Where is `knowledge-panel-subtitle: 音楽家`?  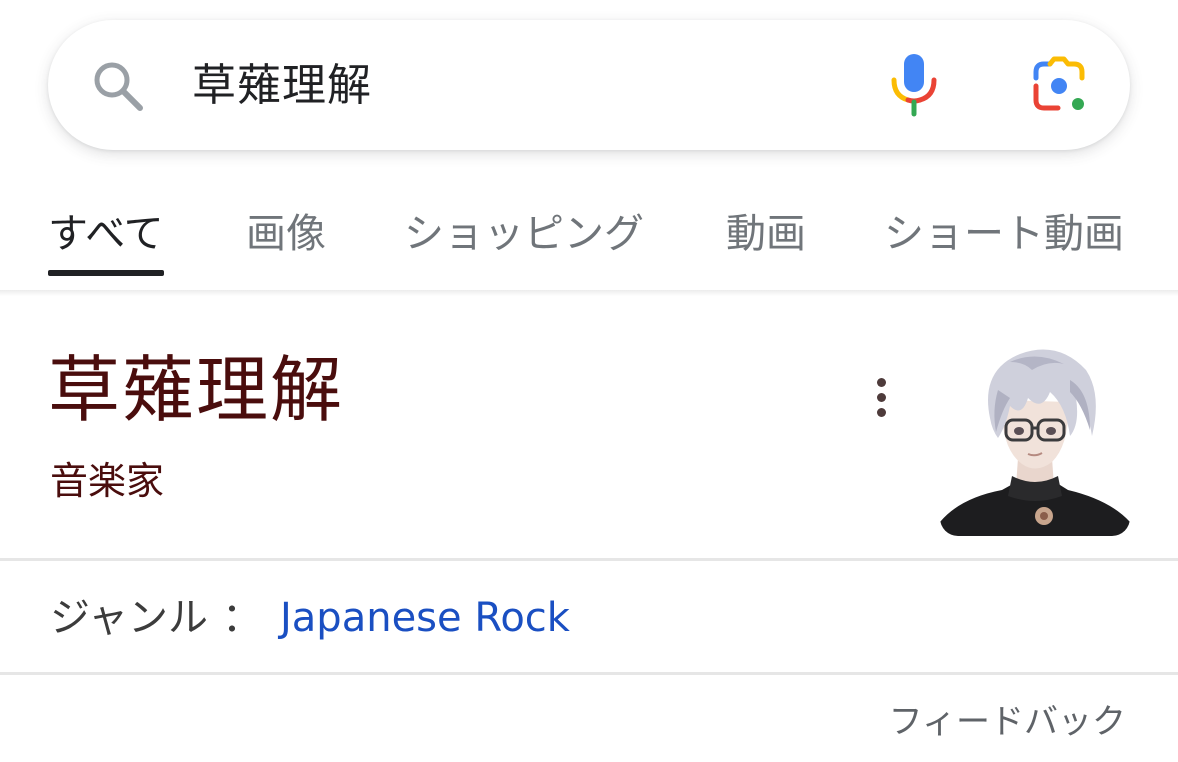
knowledge-panel-subtitle: 音楽家 is located at coordinates (107, 481).